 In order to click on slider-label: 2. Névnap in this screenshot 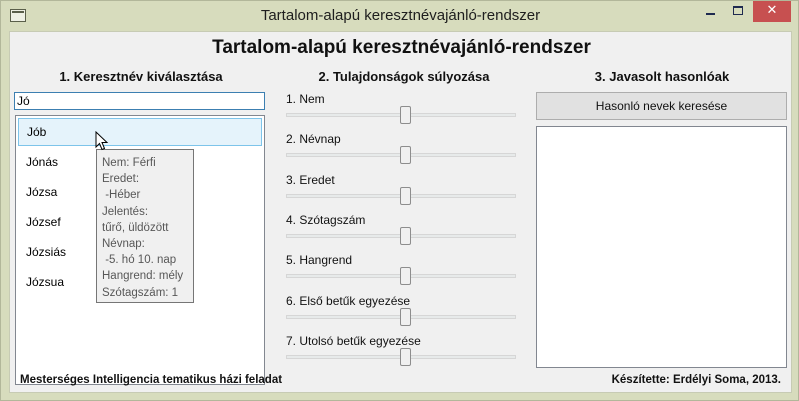, I will do `click(313, 139)`.